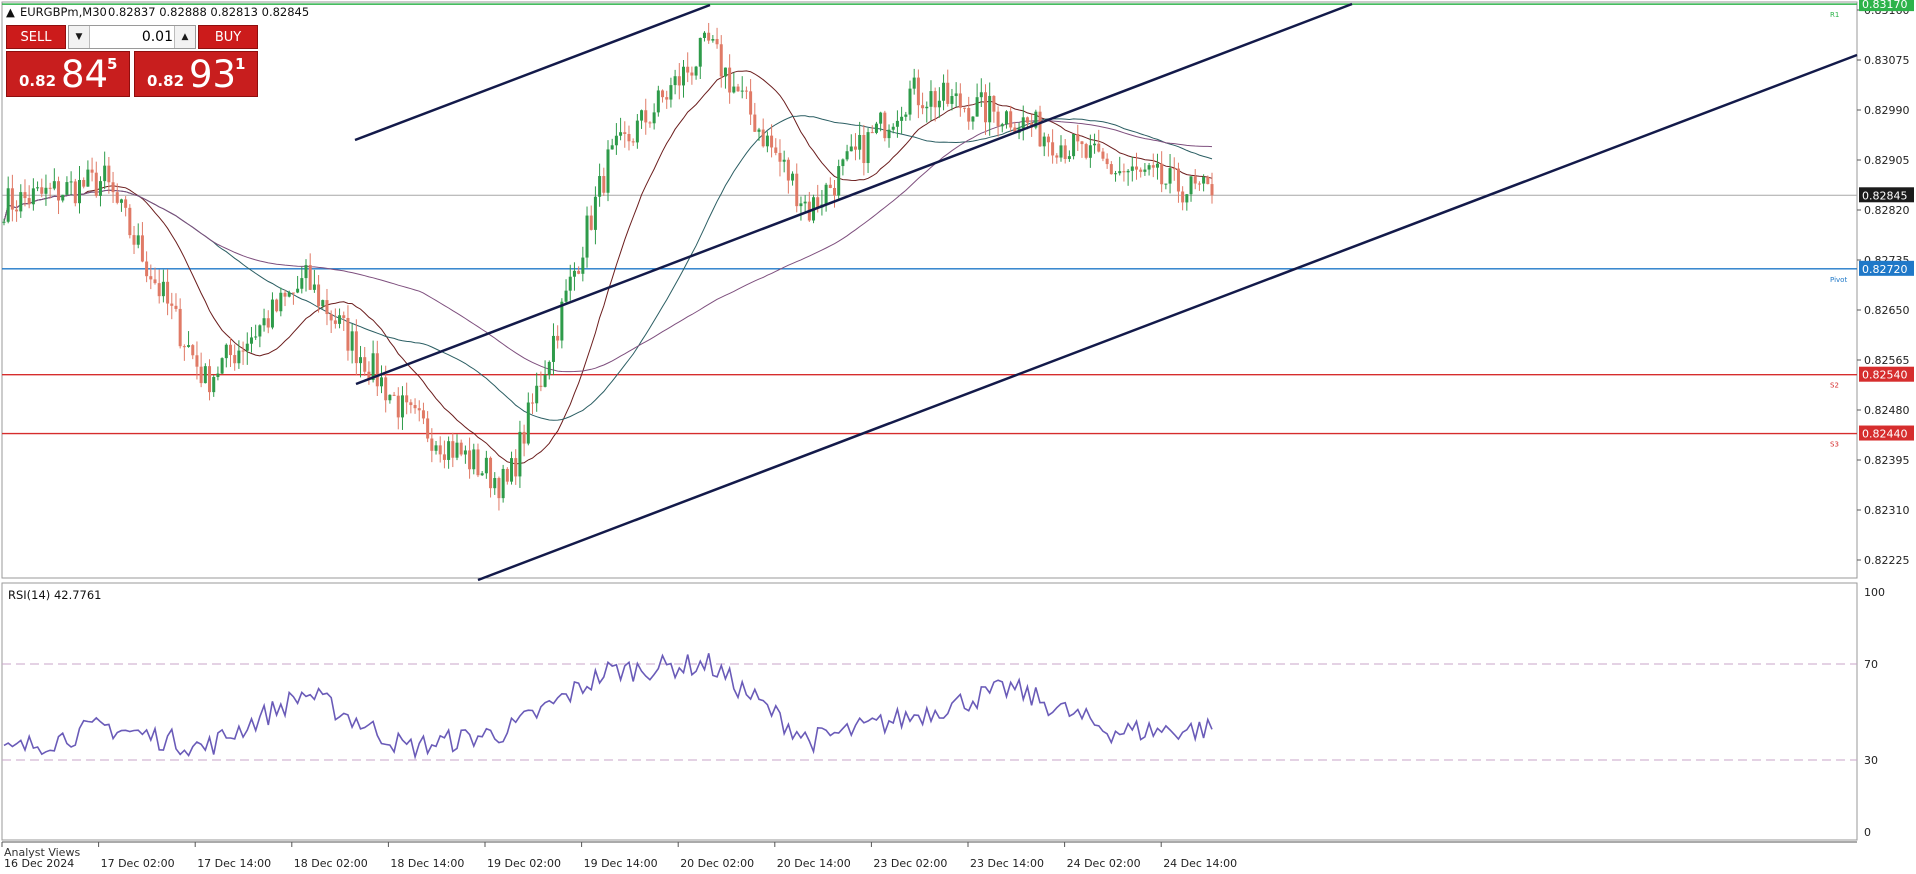 This screenshot has width=1916, height=874. Describe the element at coordinates (1887, 510) in the screenshot. I see `price-tick-label: 0.82310` at that location.